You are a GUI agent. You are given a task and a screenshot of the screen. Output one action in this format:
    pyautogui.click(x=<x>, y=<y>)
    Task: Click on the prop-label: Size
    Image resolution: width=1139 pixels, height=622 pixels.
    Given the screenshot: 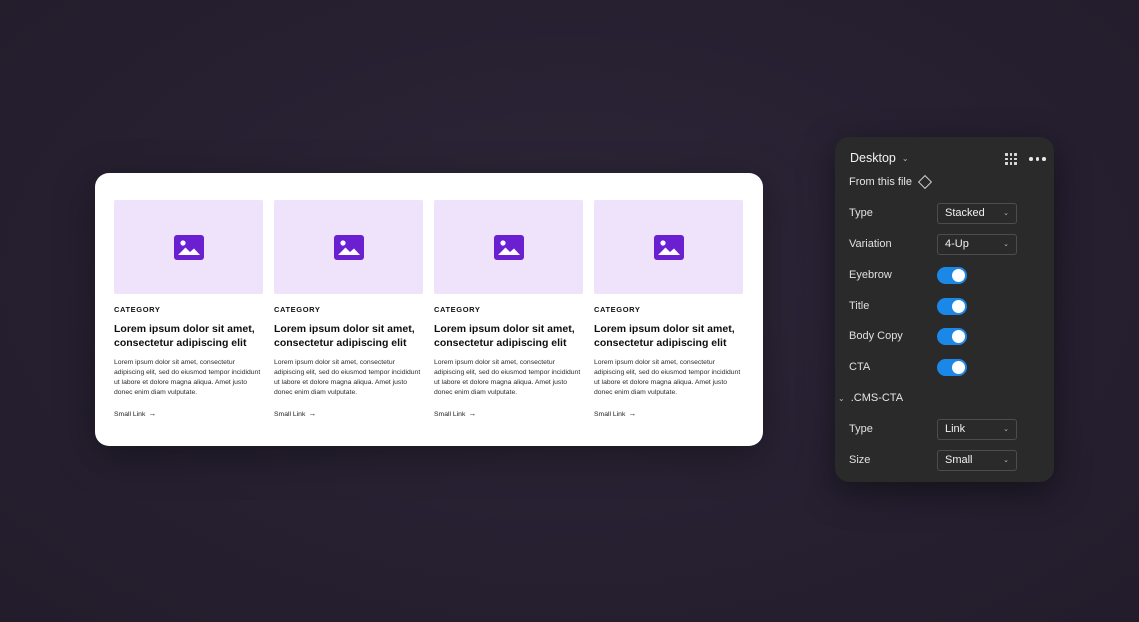 What is the action you would take?
    pyautogui.click(x=860, y=460)
    